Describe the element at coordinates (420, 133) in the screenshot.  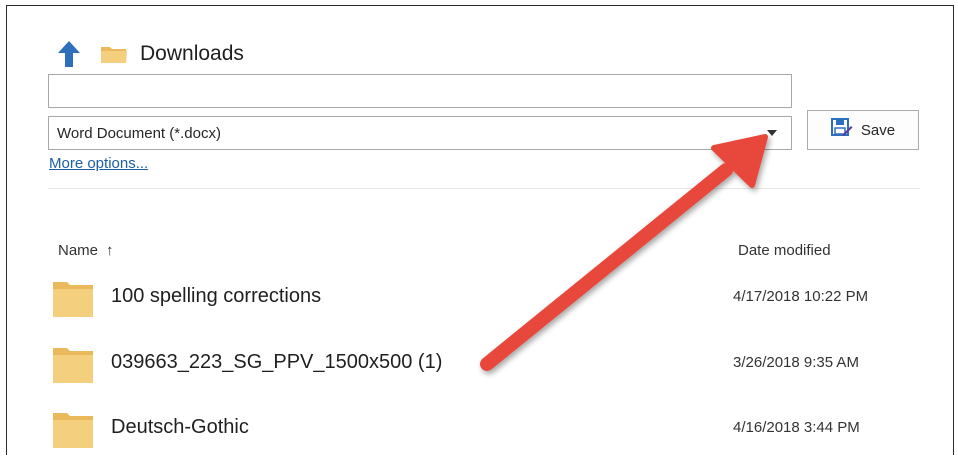
I see `file-type-dropdown: Word Document (*.docx)` at that location.